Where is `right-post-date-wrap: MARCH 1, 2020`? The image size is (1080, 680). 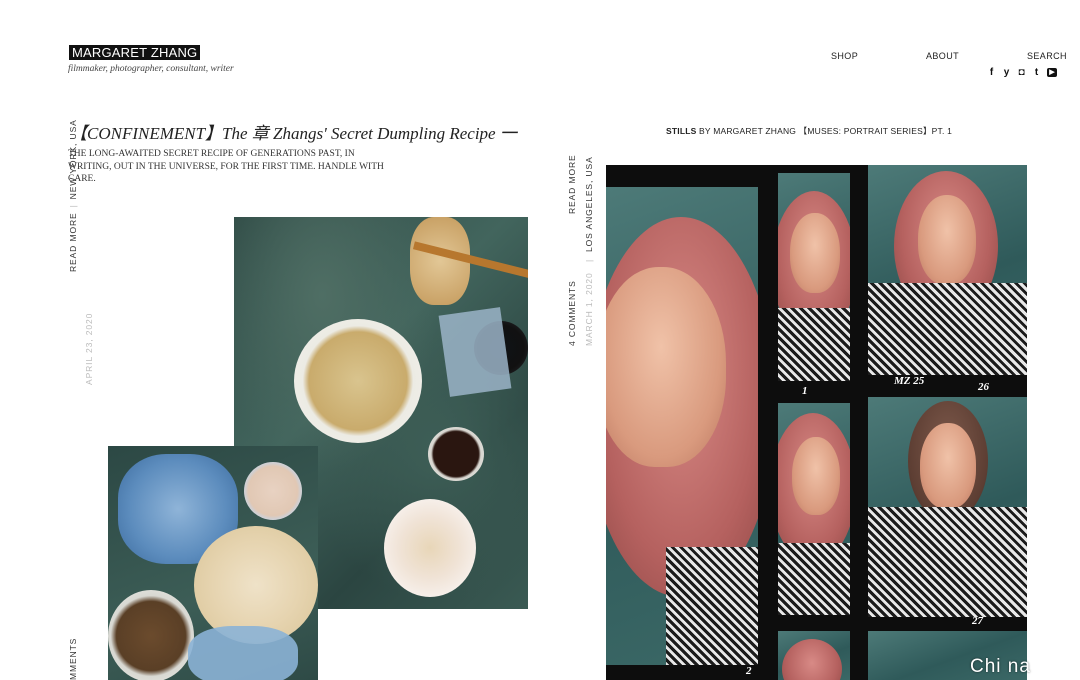
right-post-date-wrap: MARCH 1, 2020 is located at coordinates (589, 309).